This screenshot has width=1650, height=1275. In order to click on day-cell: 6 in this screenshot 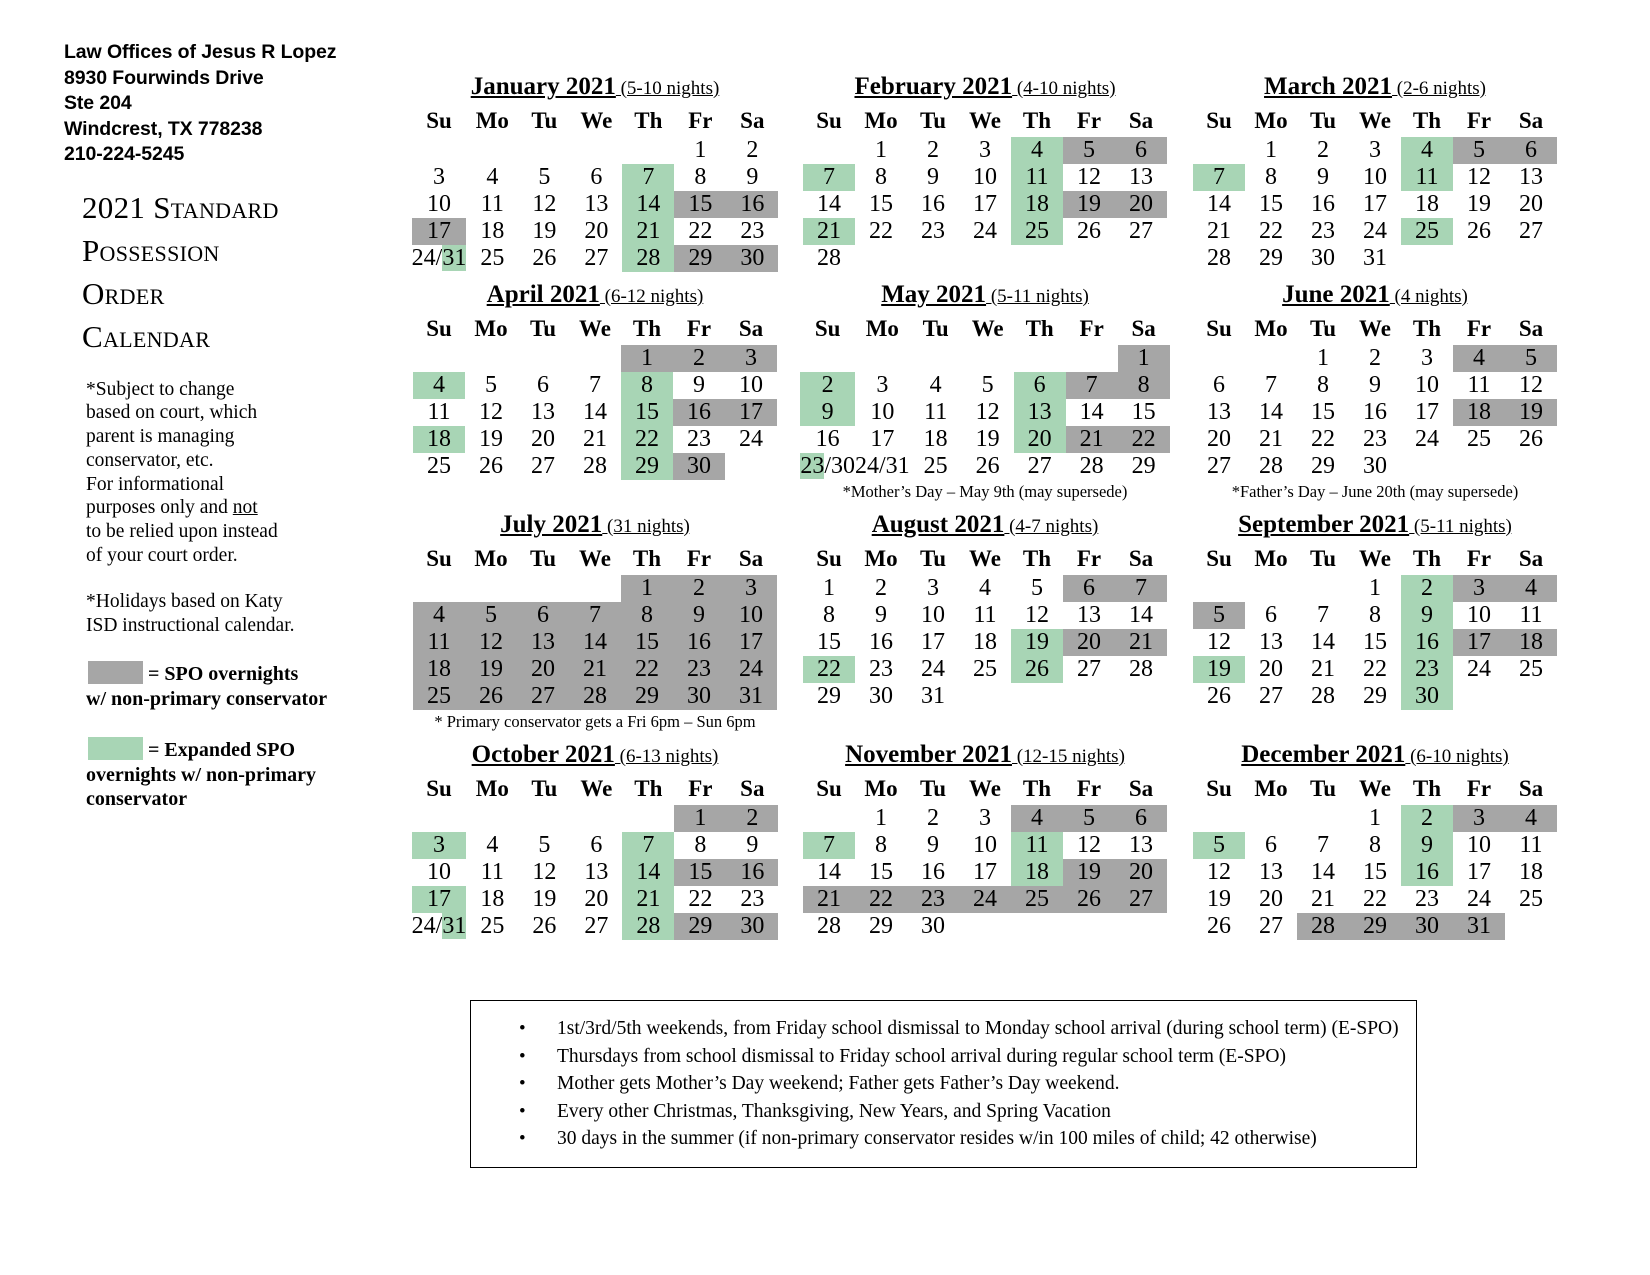, I will do `click(1271, 845)`.